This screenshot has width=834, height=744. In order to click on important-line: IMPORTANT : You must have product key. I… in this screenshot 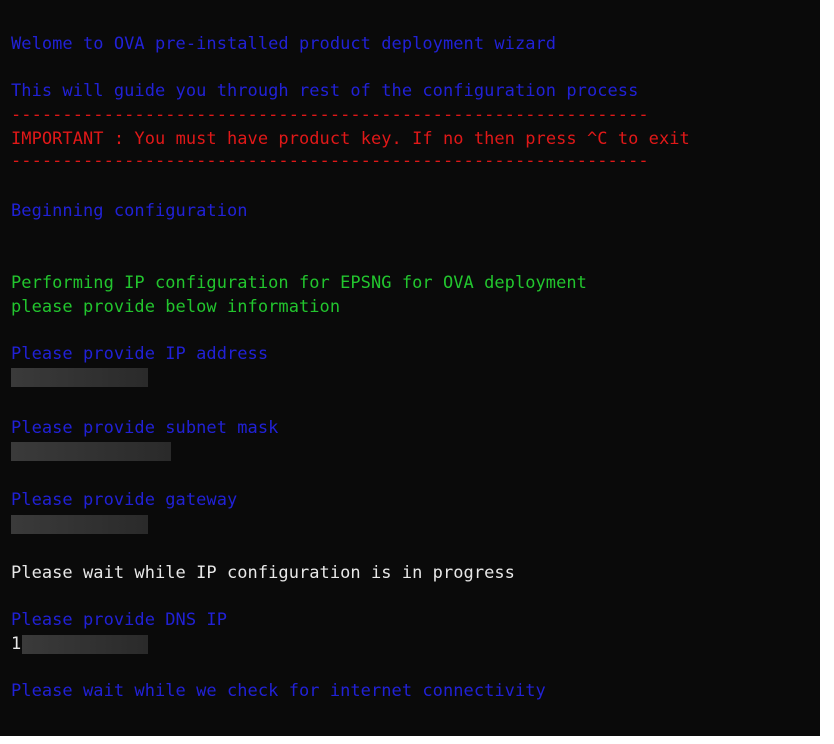, I will do `click(350, 139)`.